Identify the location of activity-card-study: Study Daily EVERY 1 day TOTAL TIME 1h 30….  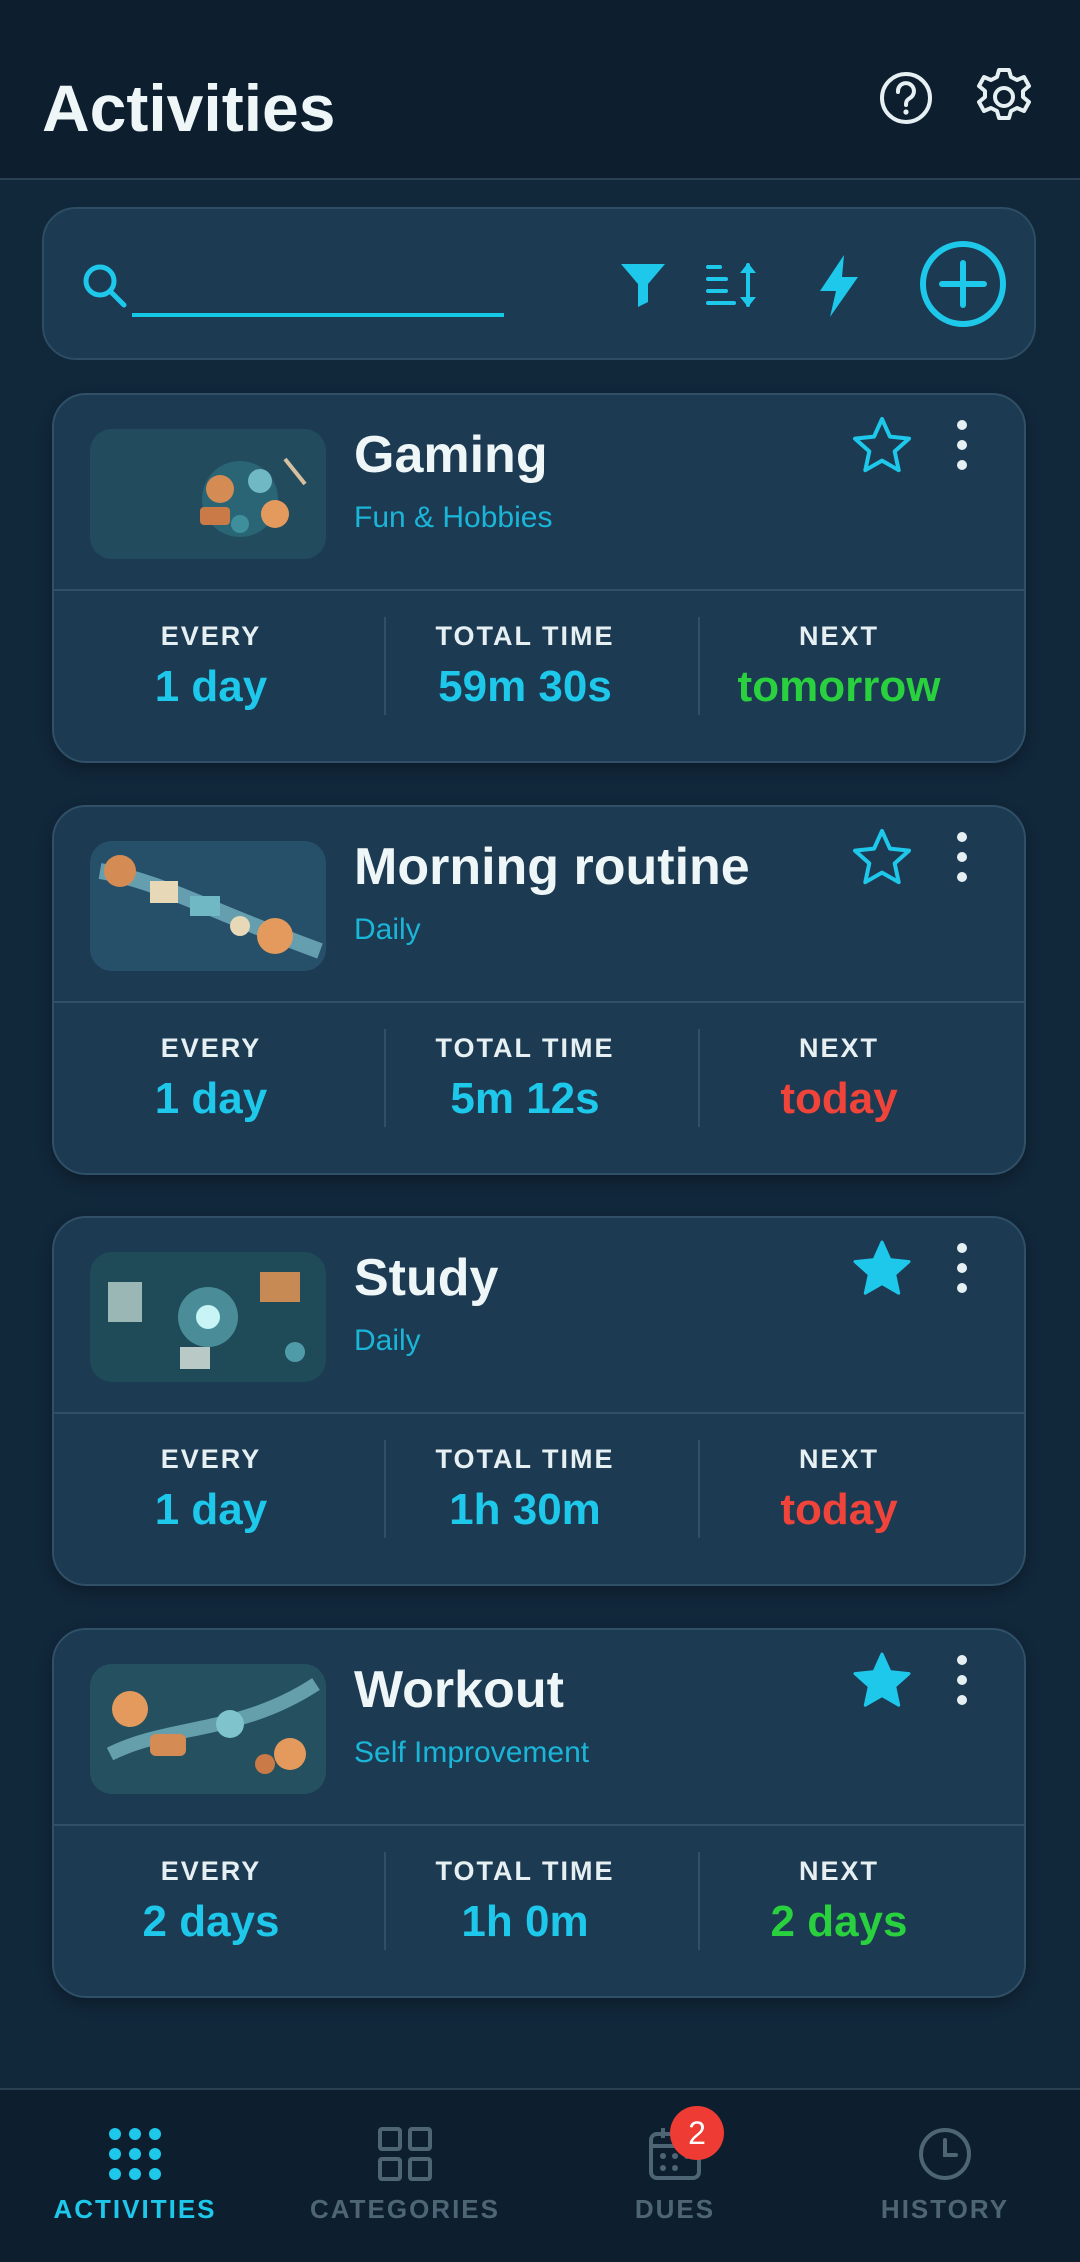
(539, 1401).